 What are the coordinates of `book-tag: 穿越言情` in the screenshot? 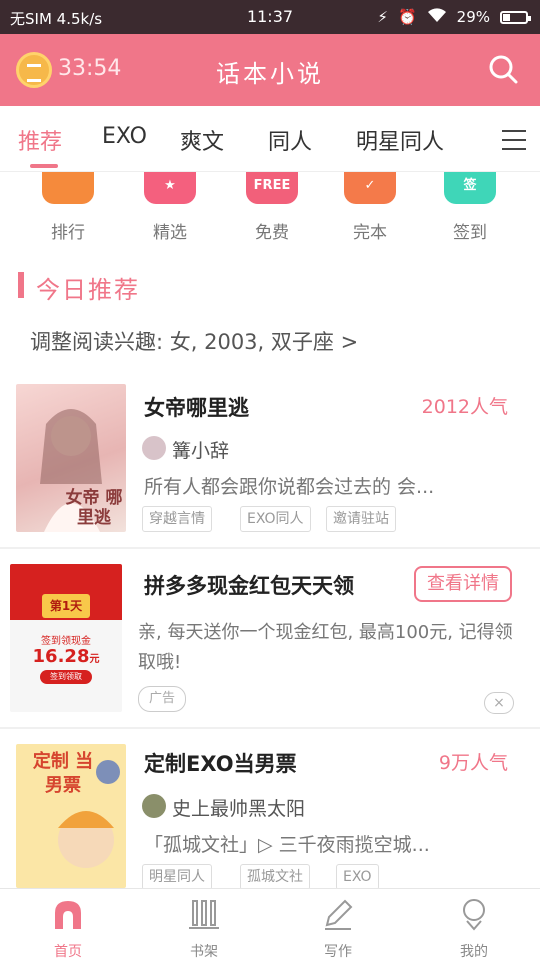 It's located at (177, 519).